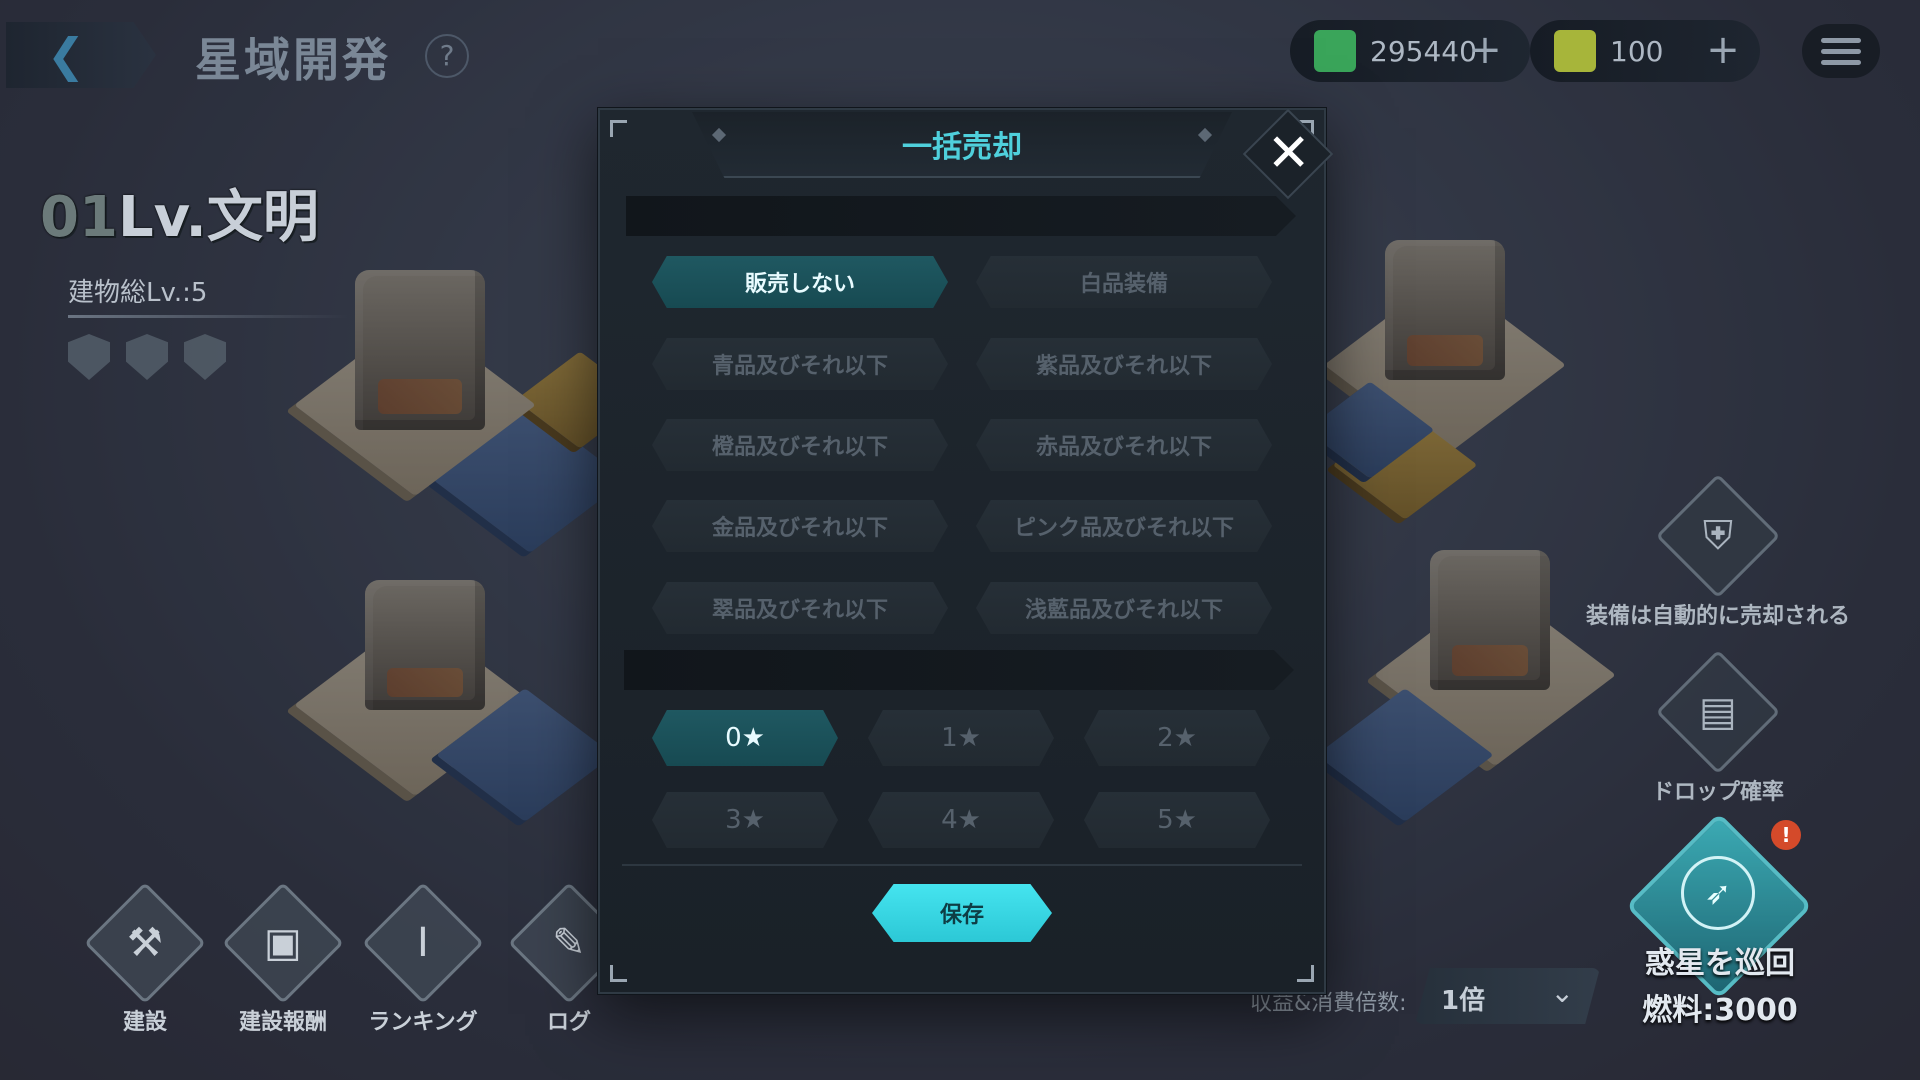  Describe the element at coordinates (1124, 526) in the screenshot. I see `option-pink: ピンク品及びそれ以下` at that location.